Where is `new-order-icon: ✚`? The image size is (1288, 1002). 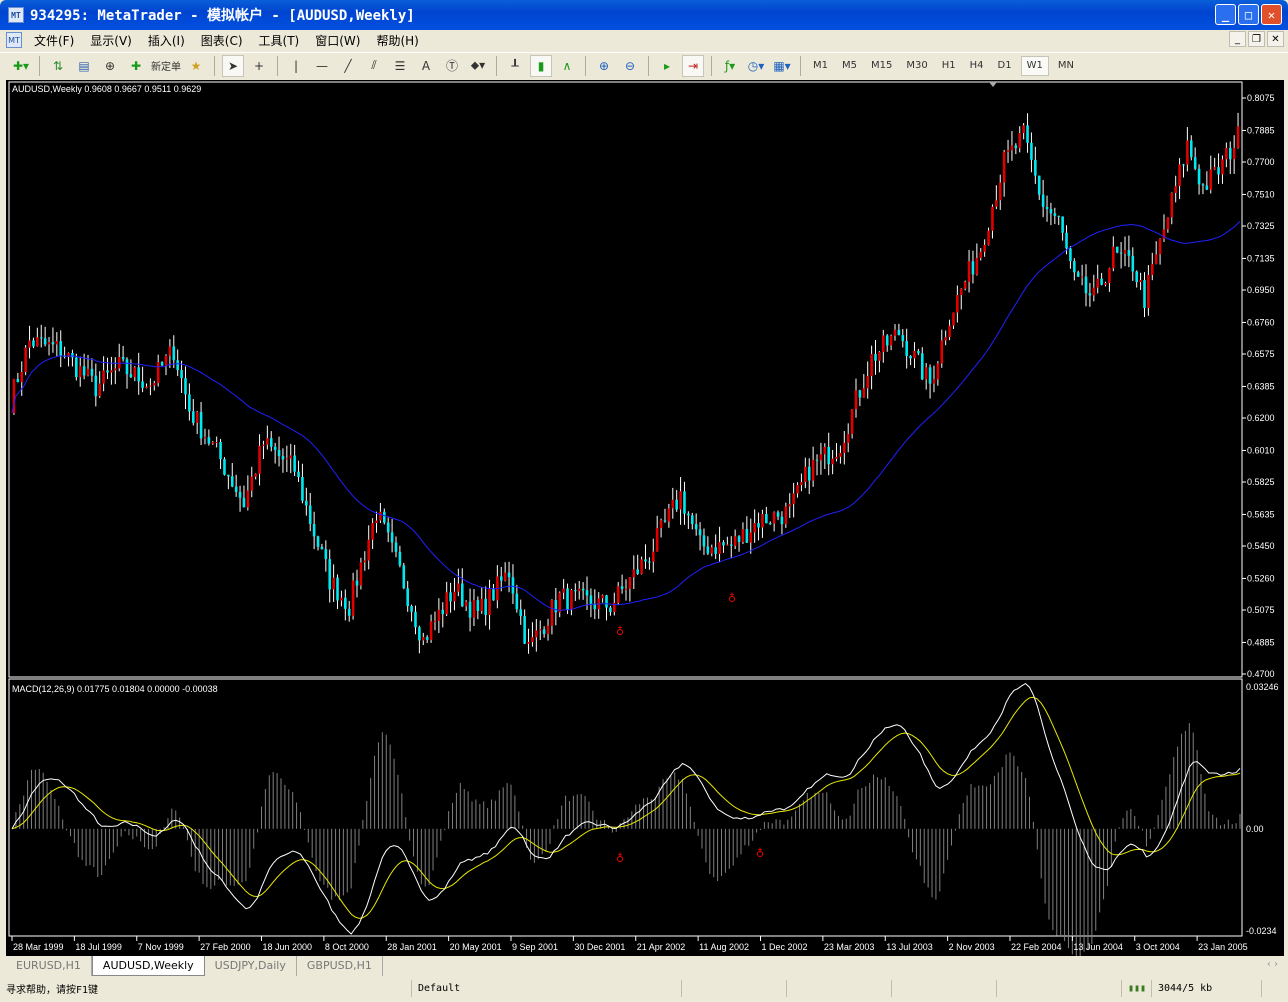 new-order-icon: ✚ is located at coordinates (136, 66).